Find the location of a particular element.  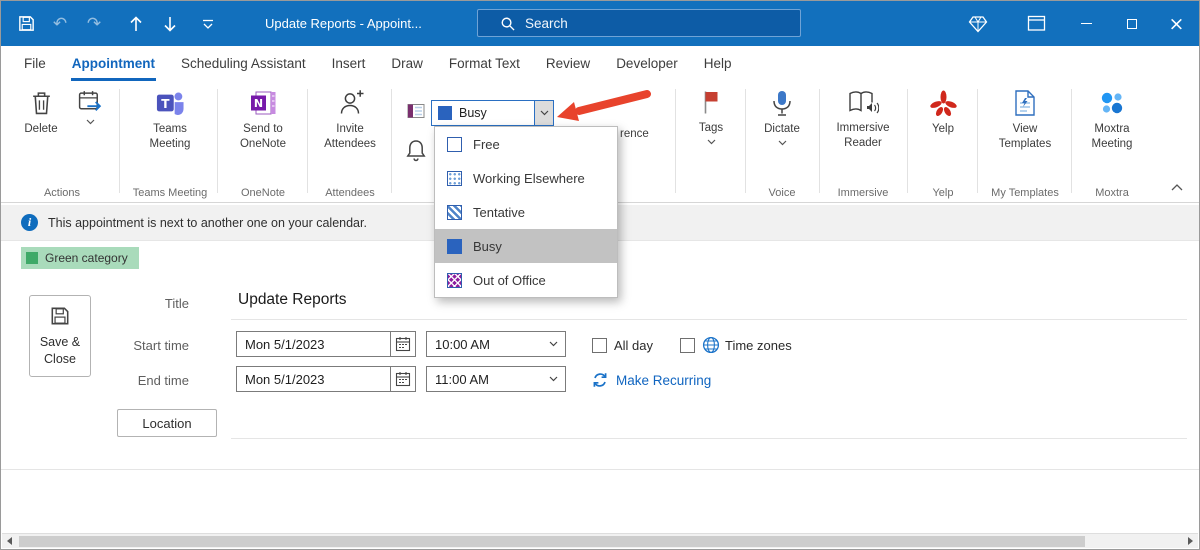

show-as-option-working-elsewhere: Working Elsewhere is located at coordinates (526, 178).